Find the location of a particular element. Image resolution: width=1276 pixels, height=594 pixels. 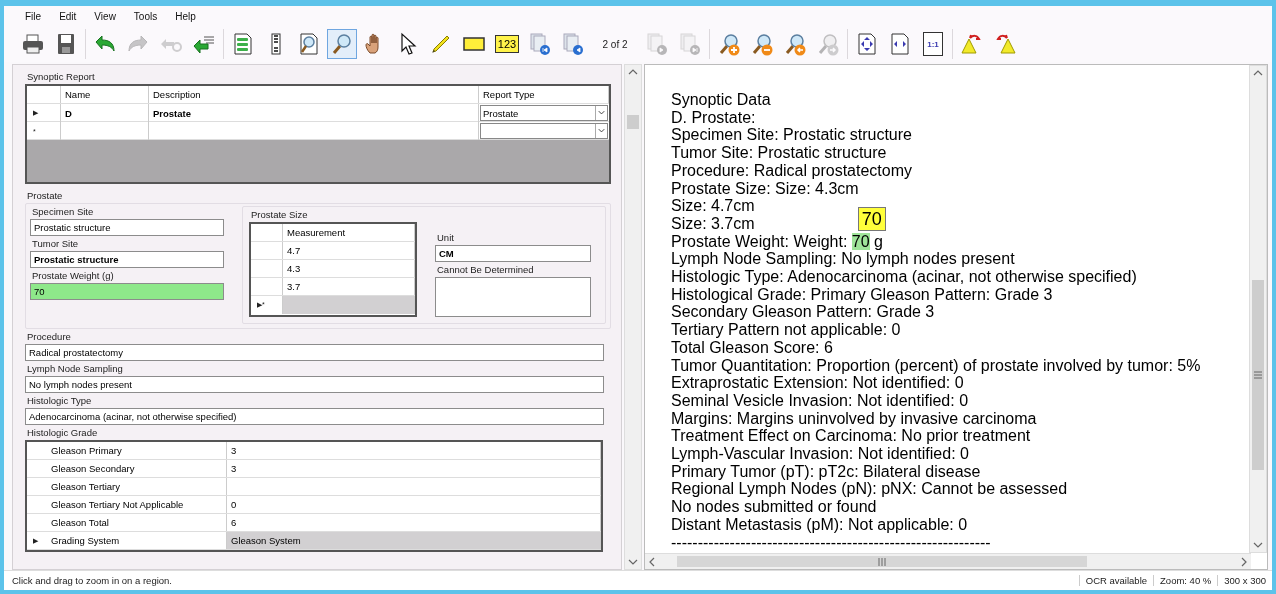

section-title: Synoptic Report is located at coordinates (61, 77).